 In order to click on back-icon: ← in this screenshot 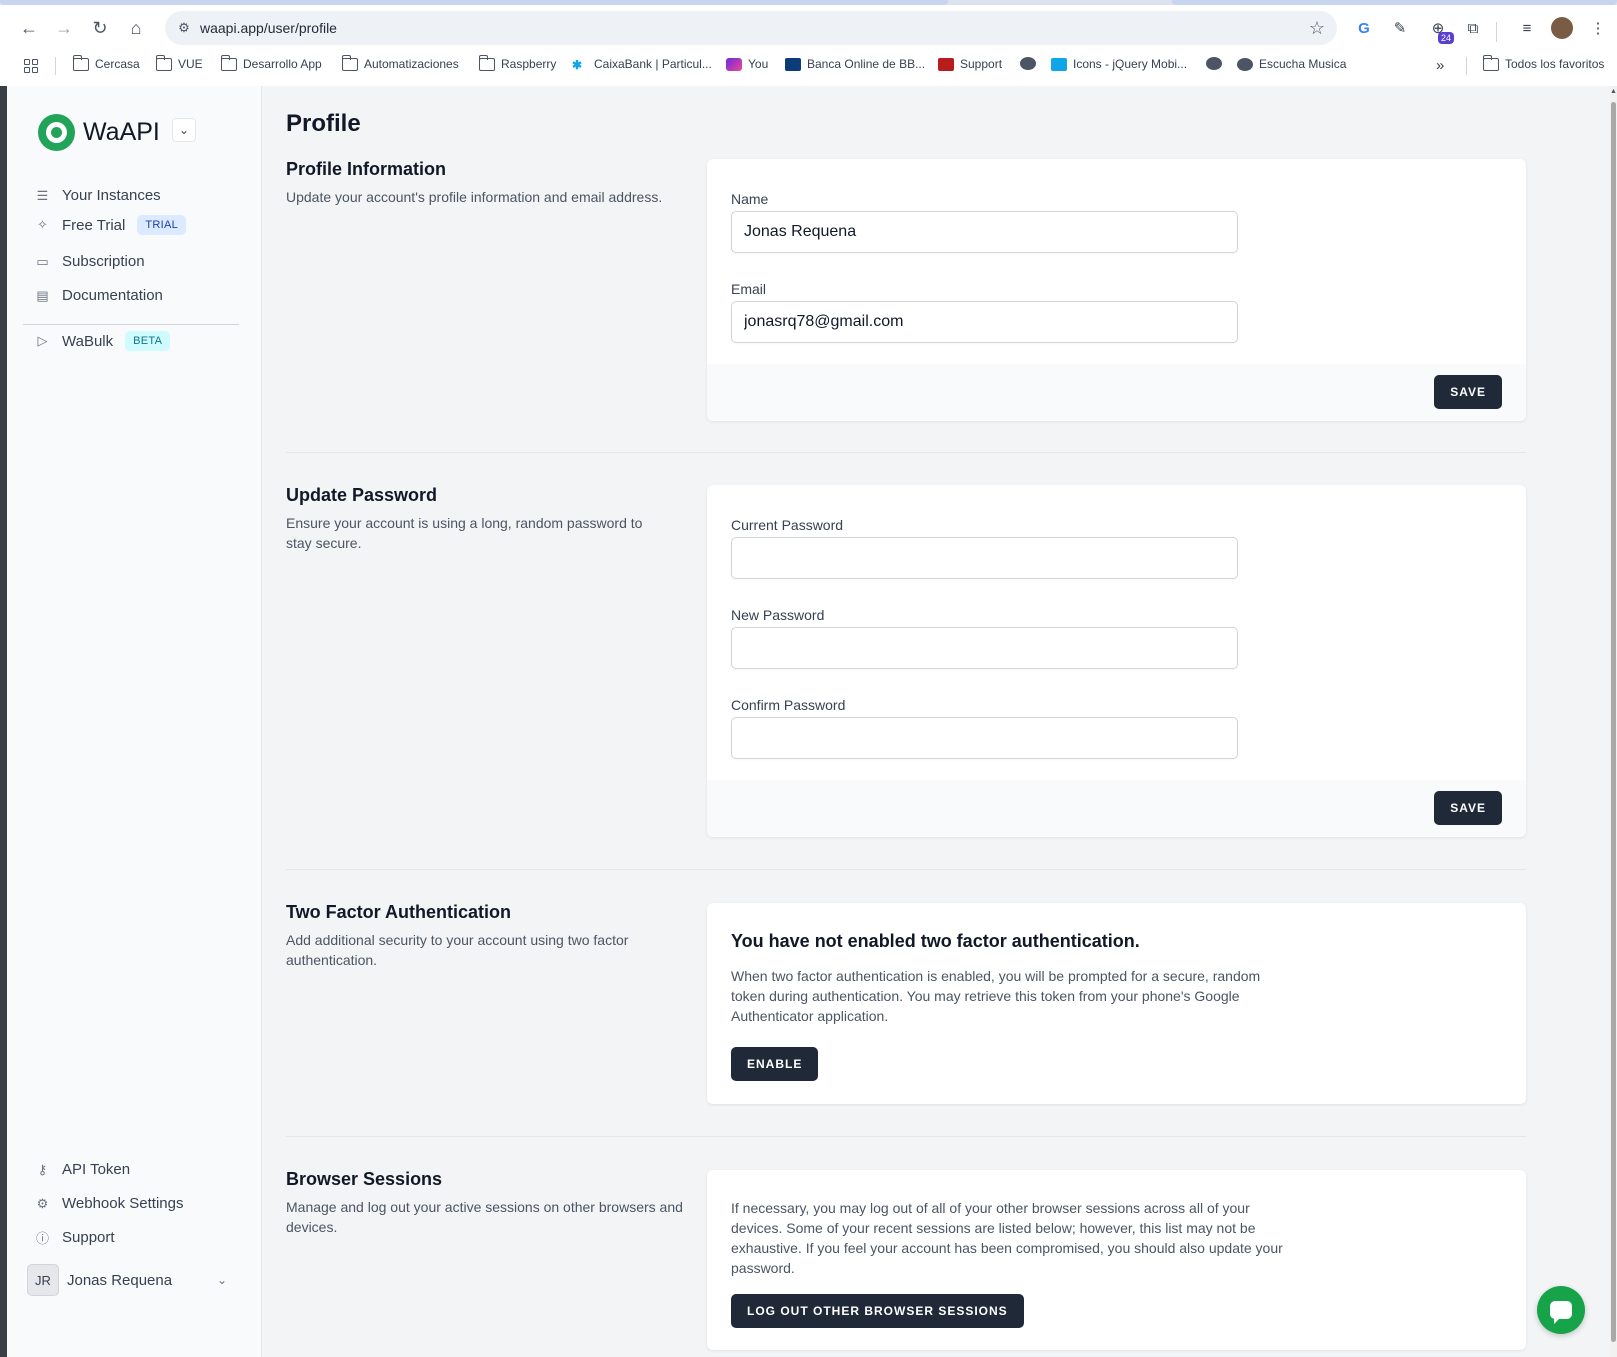, I will do `click(29, 28)`.